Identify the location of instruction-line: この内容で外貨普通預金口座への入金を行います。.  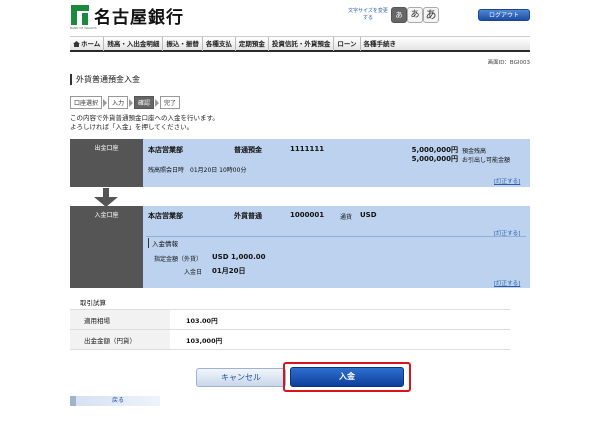
(144, 118).